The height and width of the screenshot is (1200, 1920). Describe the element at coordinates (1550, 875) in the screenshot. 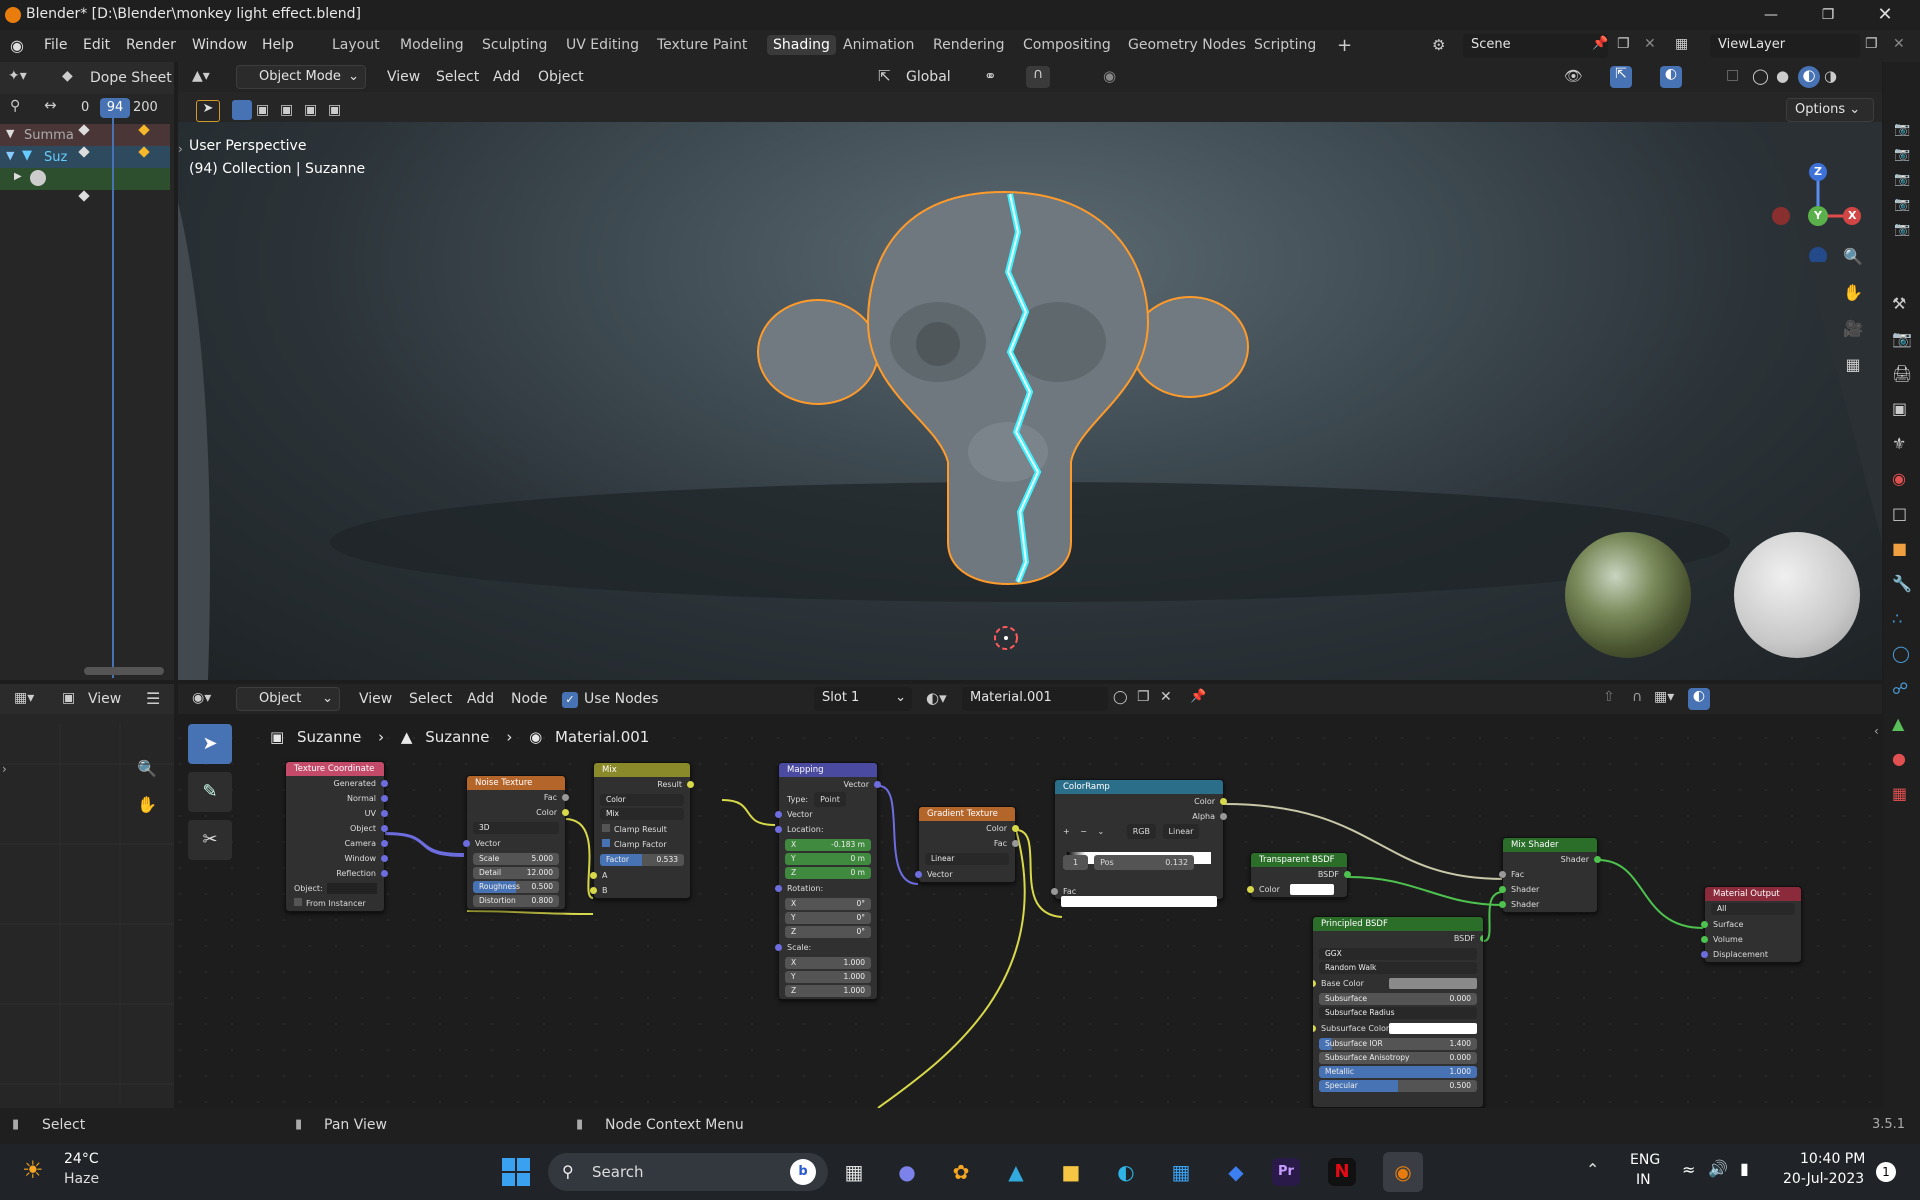

I see `mix-shader-node: Mix Shader Shader Fac Shader Shader` at that location.